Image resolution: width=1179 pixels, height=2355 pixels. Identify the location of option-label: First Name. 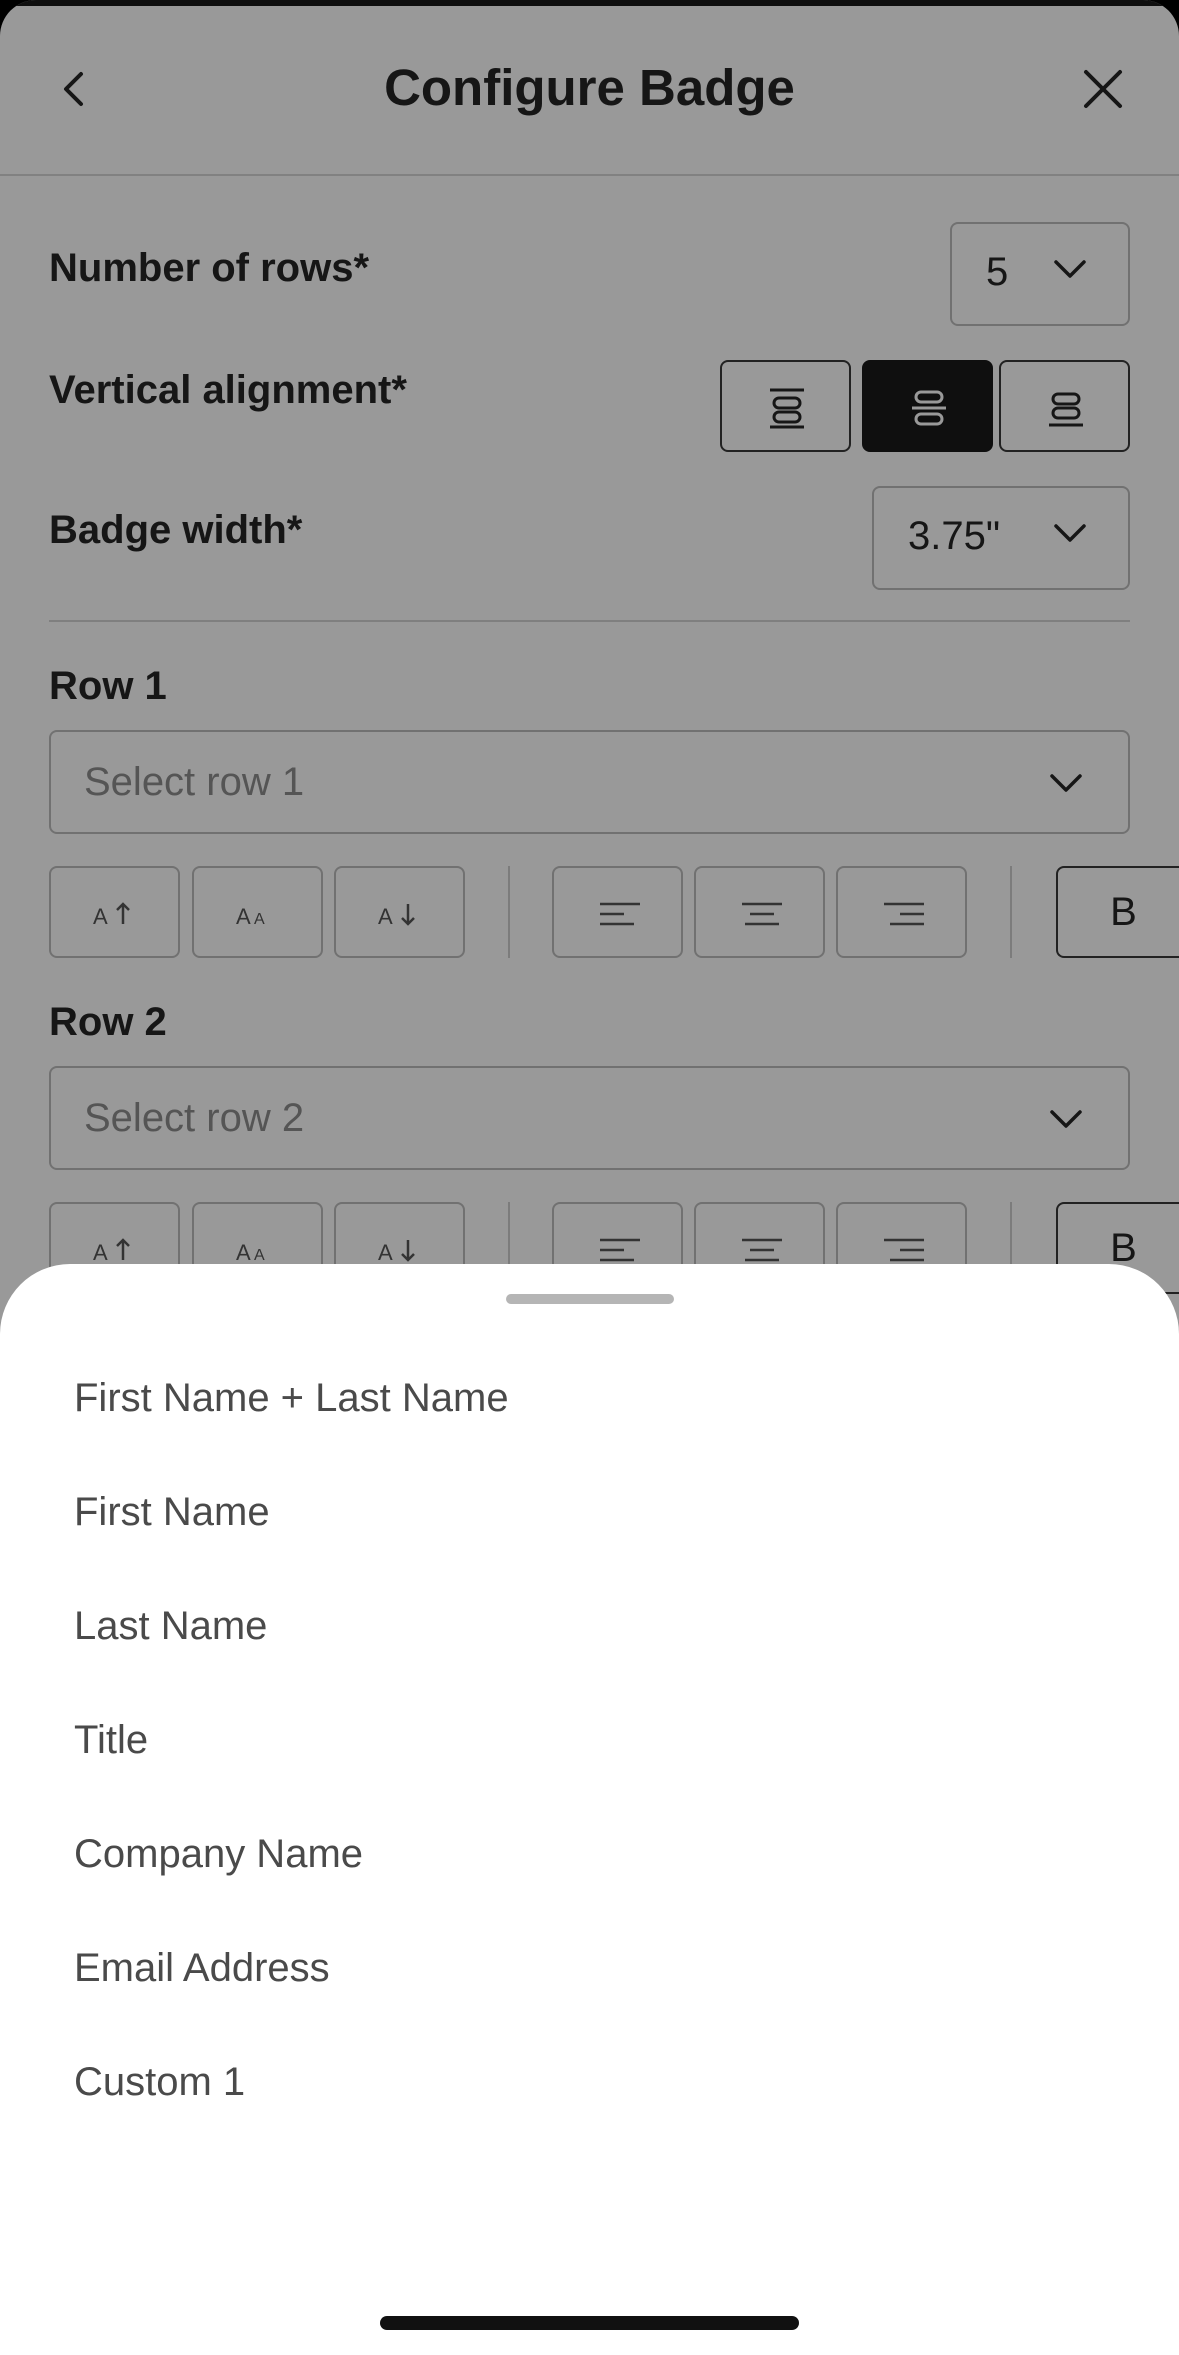
(172, 1512).